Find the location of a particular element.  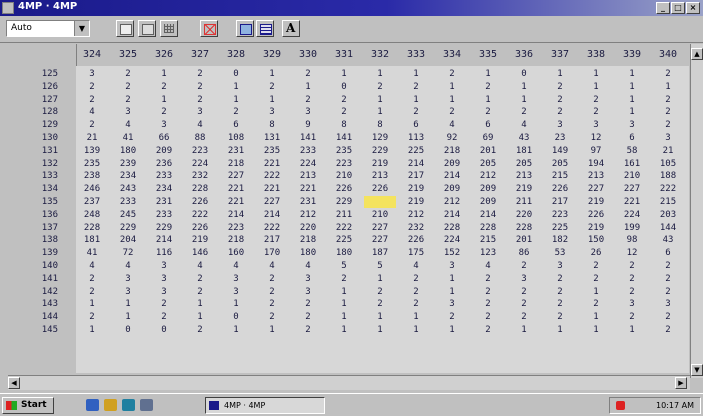

row-header: 133 is located at coordinates (33, 176).